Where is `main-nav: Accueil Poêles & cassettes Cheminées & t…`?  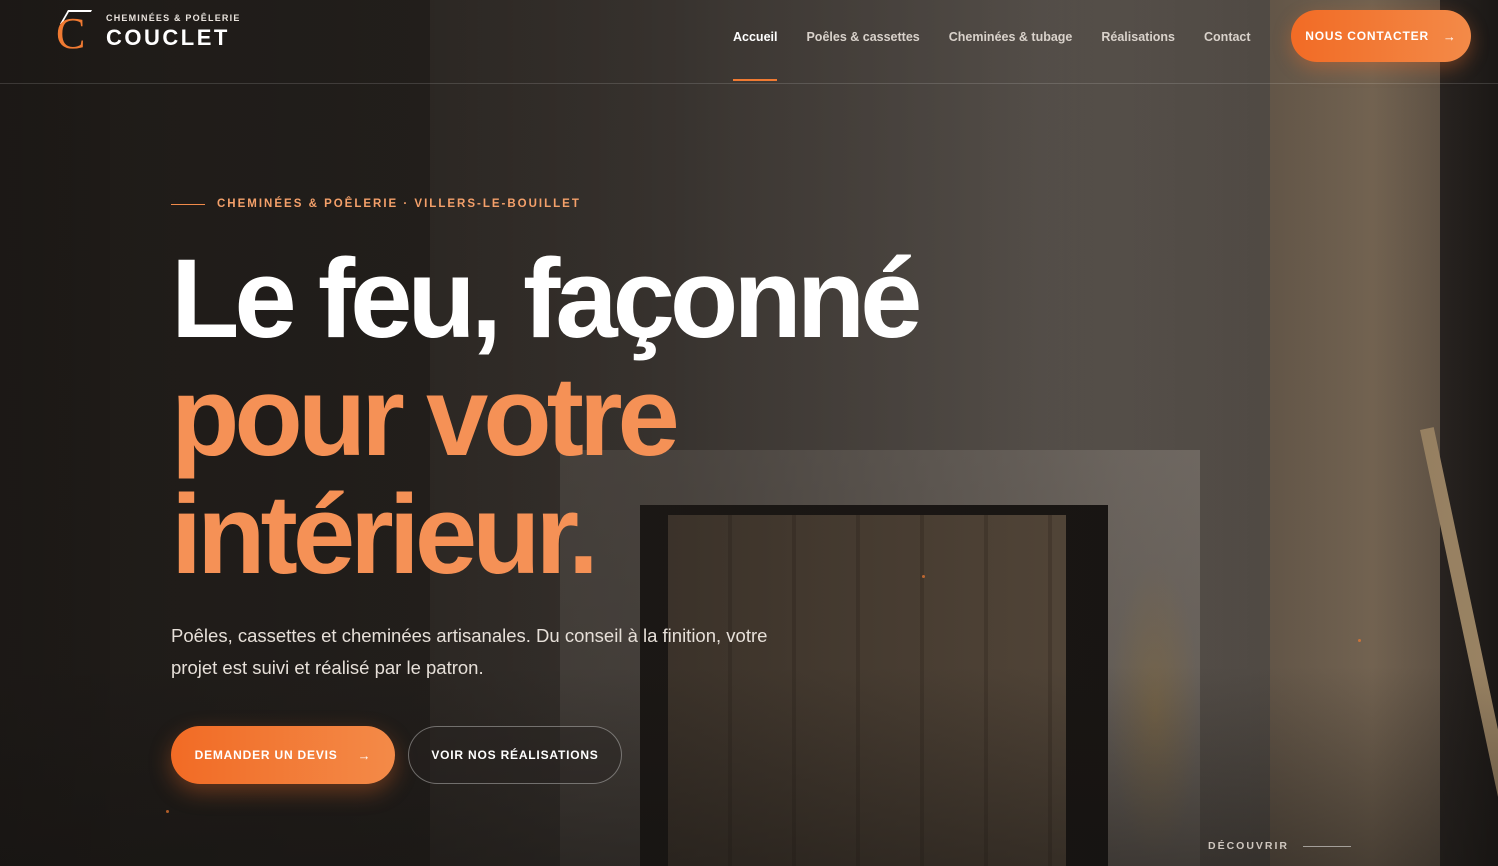 main-nav: Accueil Poêles & cassettes Cheminées & t… is located at coordinates (1006, 41).